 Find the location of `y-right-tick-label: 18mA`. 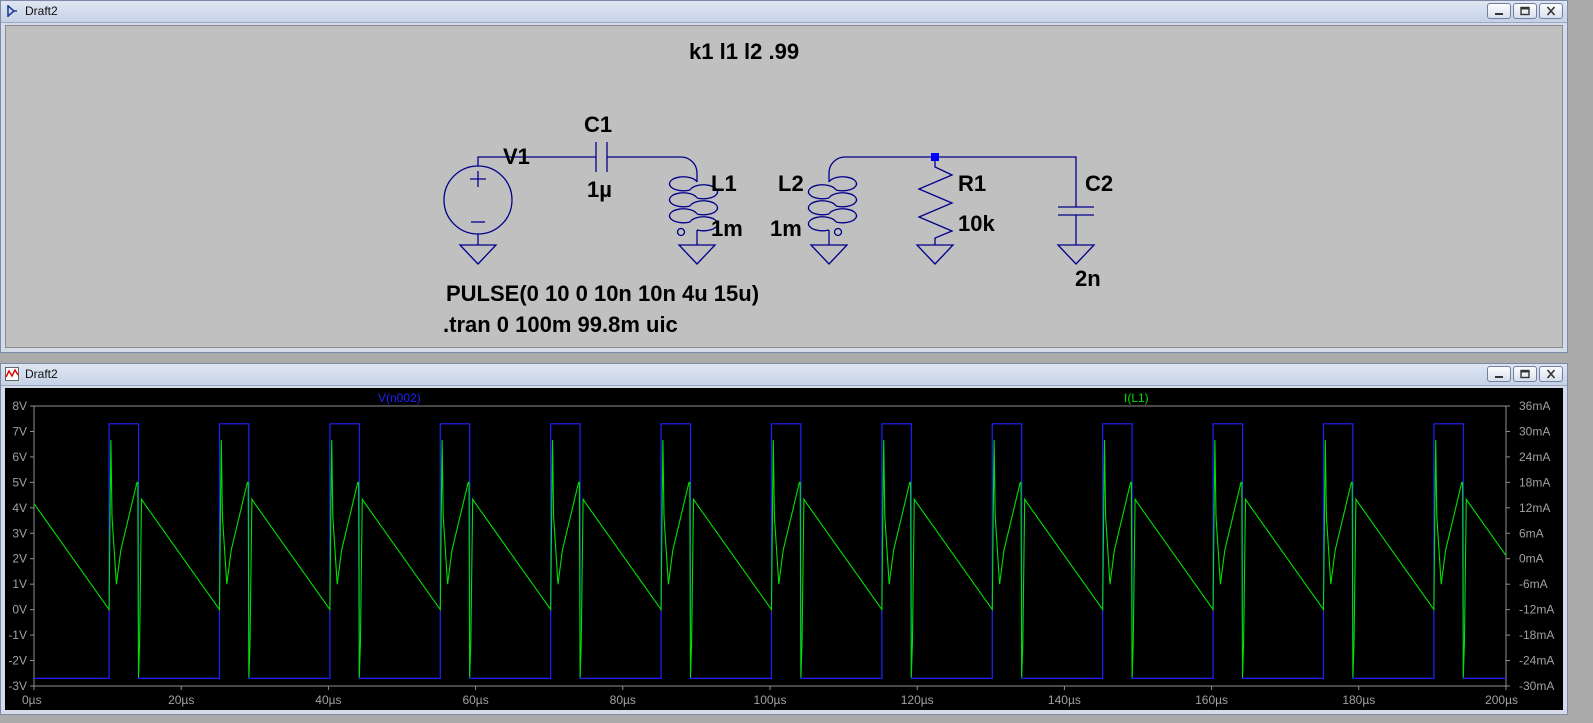

y-right-tick-label: 18mA is located at coordinates (1534, 482).